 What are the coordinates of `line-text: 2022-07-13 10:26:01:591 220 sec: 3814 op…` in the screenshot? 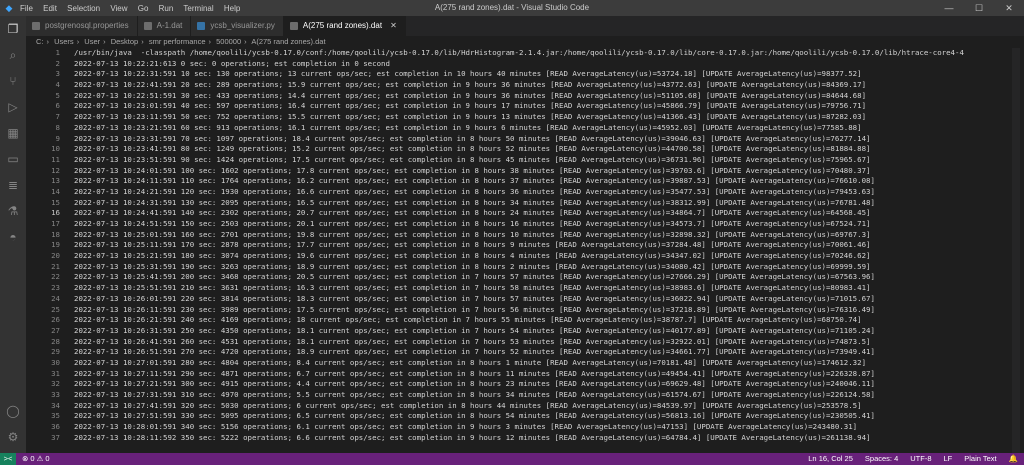 It's located at (474, 298).